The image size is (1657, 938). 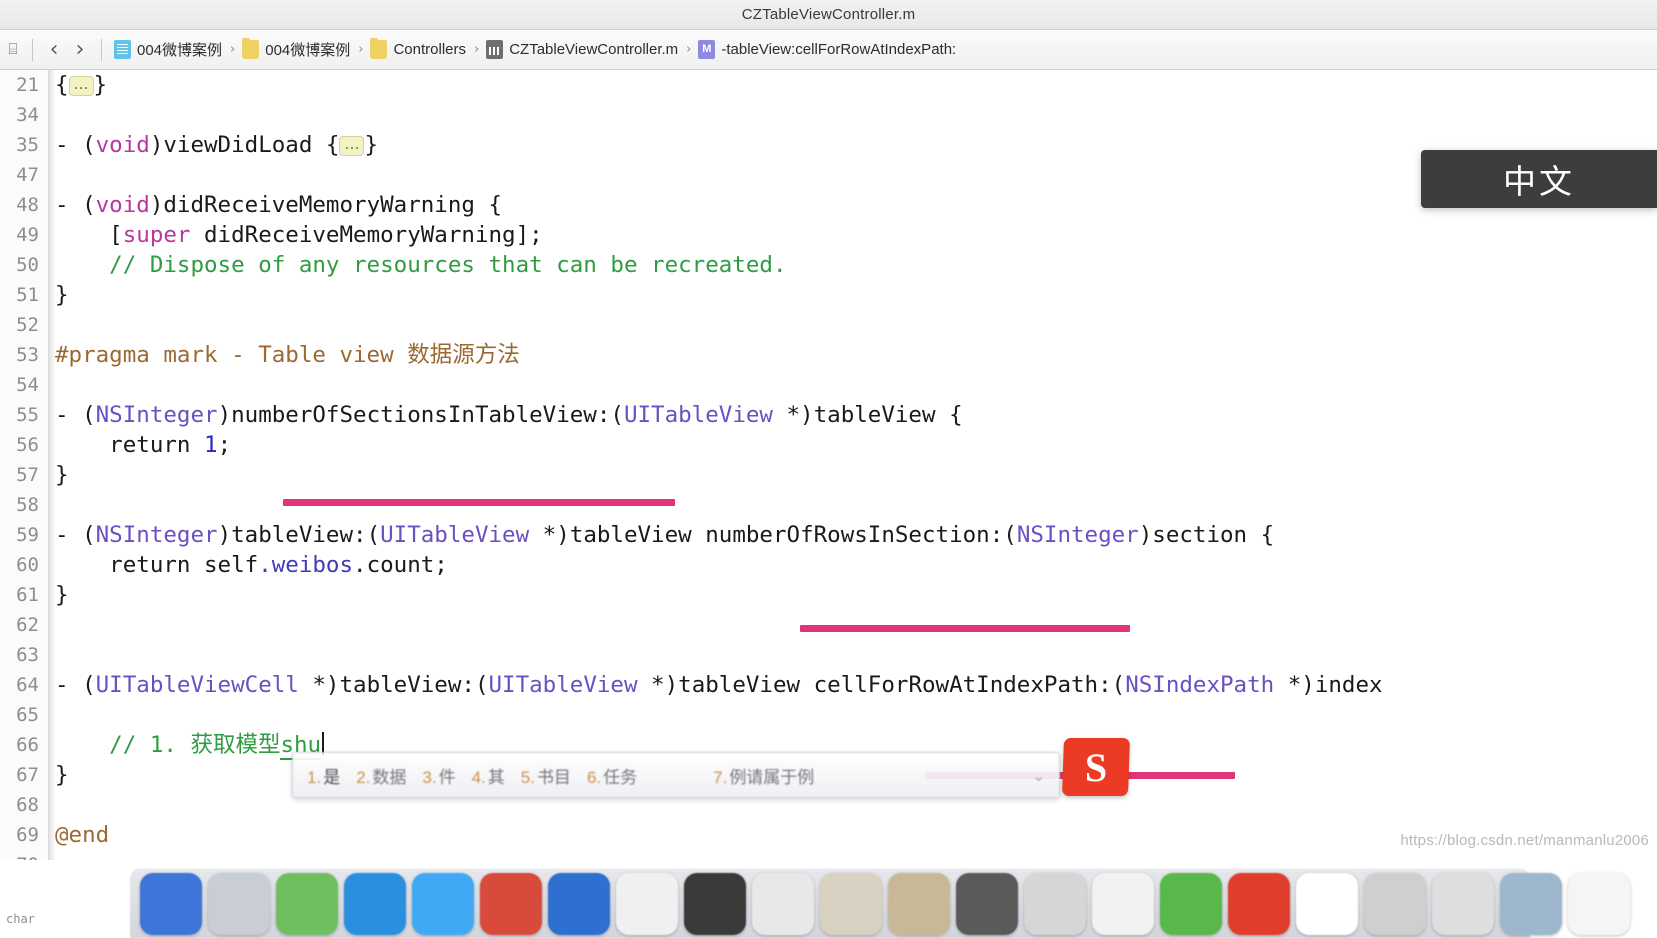 What do you see at coordinates (24, 145) in the screenshot?
I see `line-number: 35` at bounding box center [24, 145].